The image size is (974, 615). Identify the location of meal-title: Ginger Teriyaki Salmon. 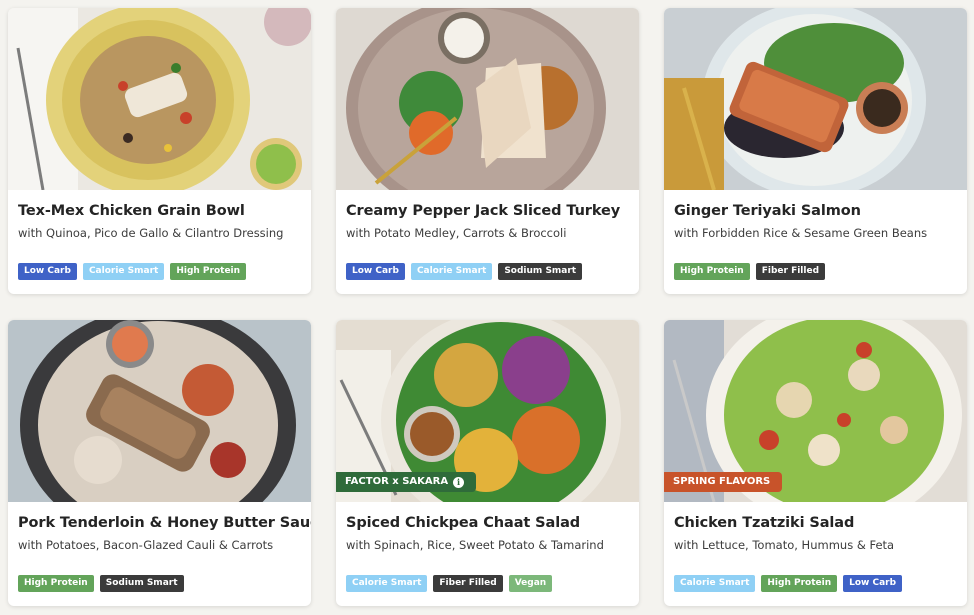
(767, 211).